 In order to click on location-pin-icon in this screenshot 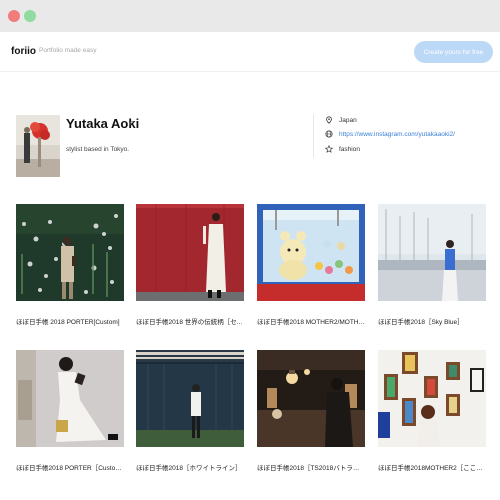, I will do `click(329, 120)`.